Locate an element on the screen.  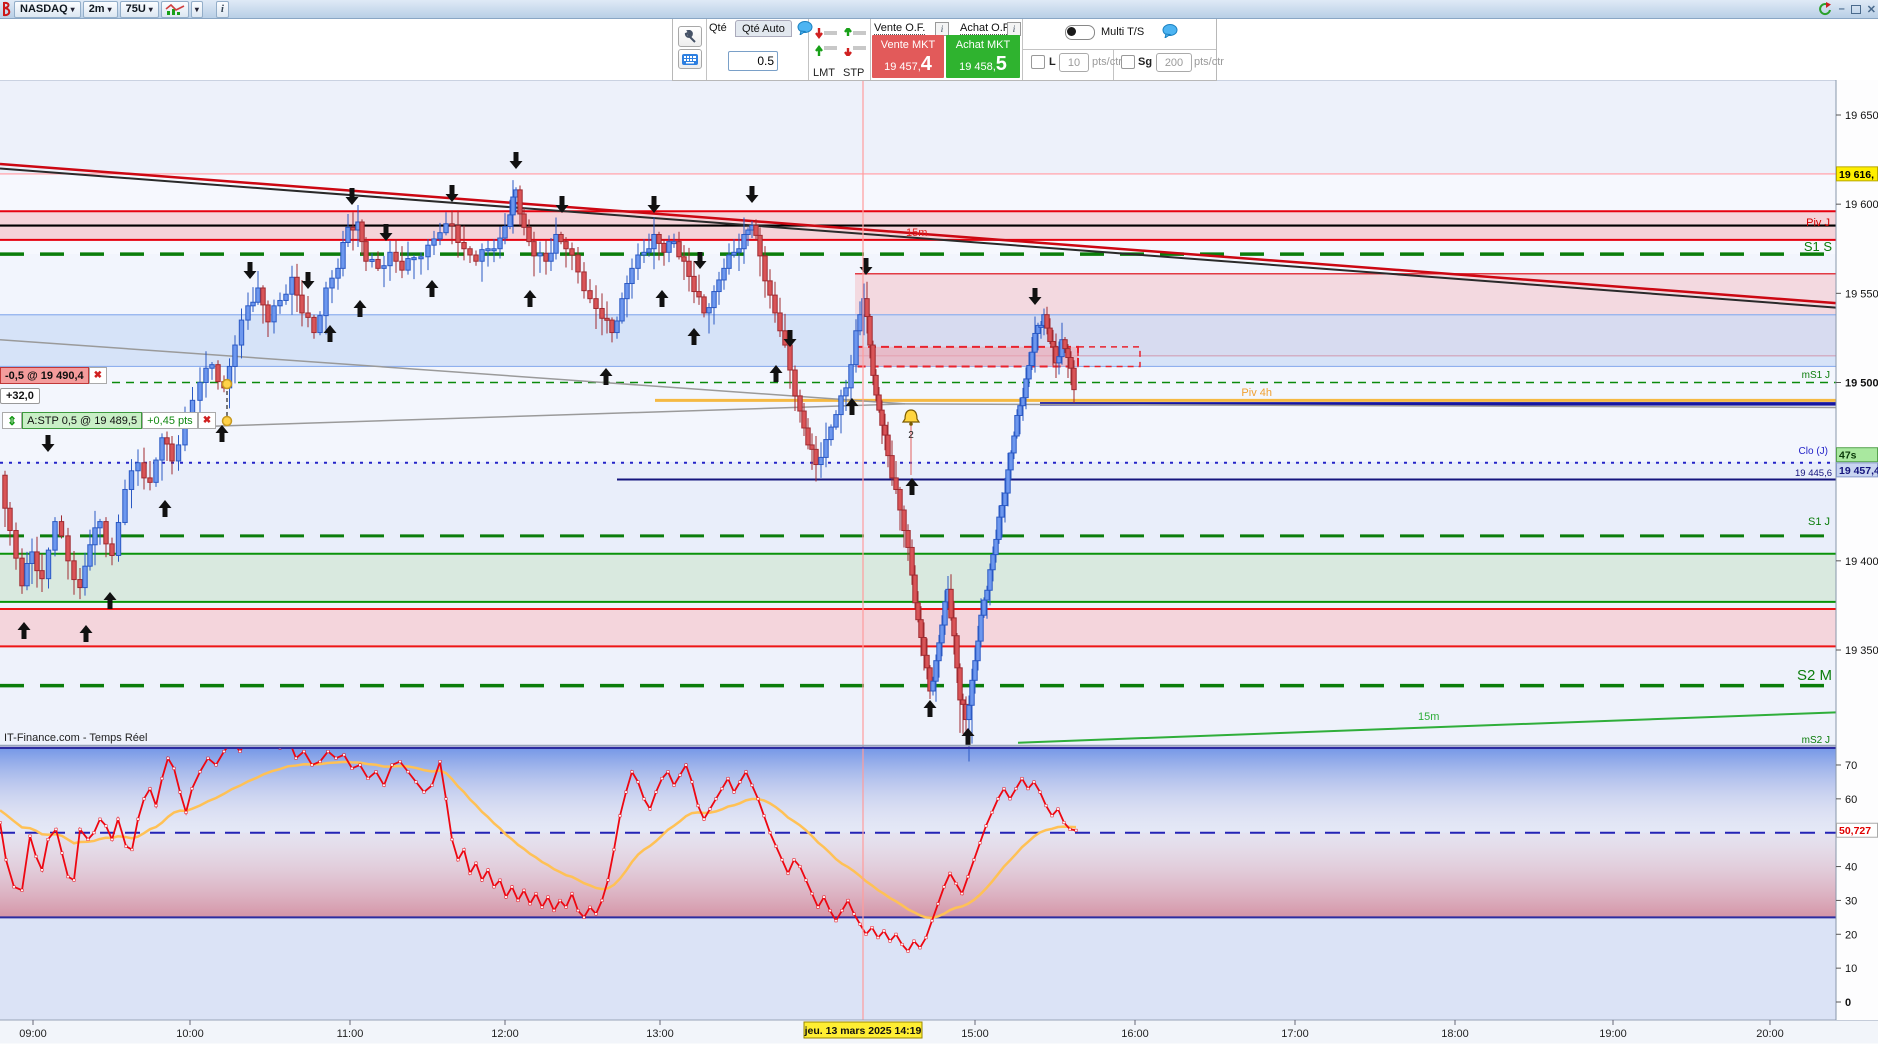
sell-market-button: Vente MKT 19 457,4 is located at coordinates (908, 56).